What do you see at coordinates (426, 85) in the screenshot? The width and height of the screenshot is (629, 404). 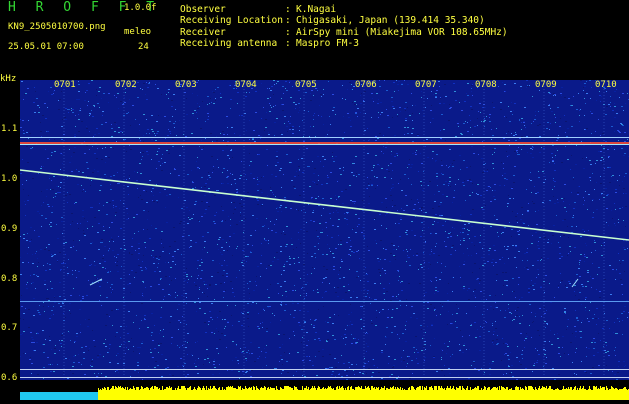 I see `x-tick-label: 0707` at bounding box center [426, 85].